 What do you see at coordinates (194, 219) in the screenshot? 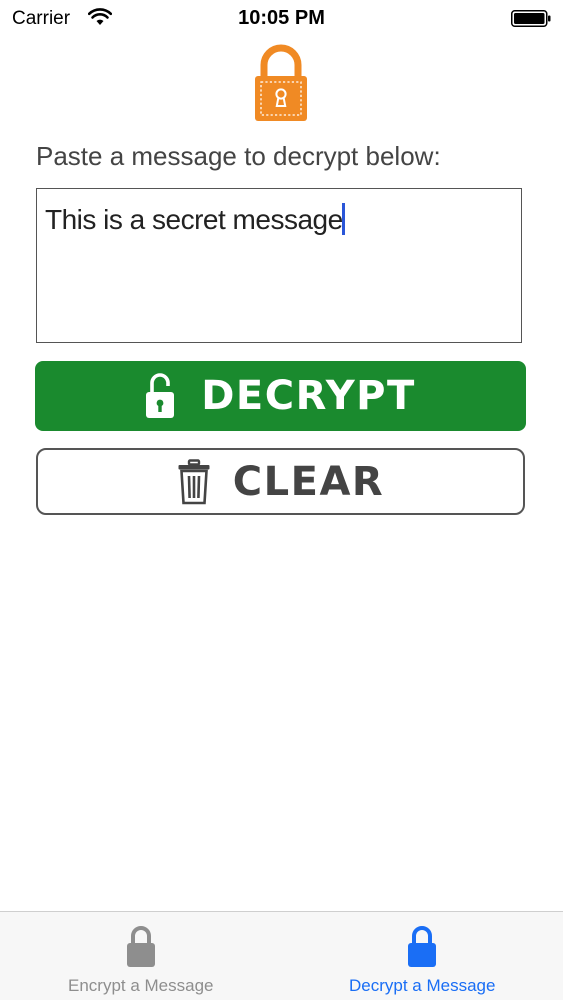
I see `message-text: This is a secret message` at bounding box center [194, 219].